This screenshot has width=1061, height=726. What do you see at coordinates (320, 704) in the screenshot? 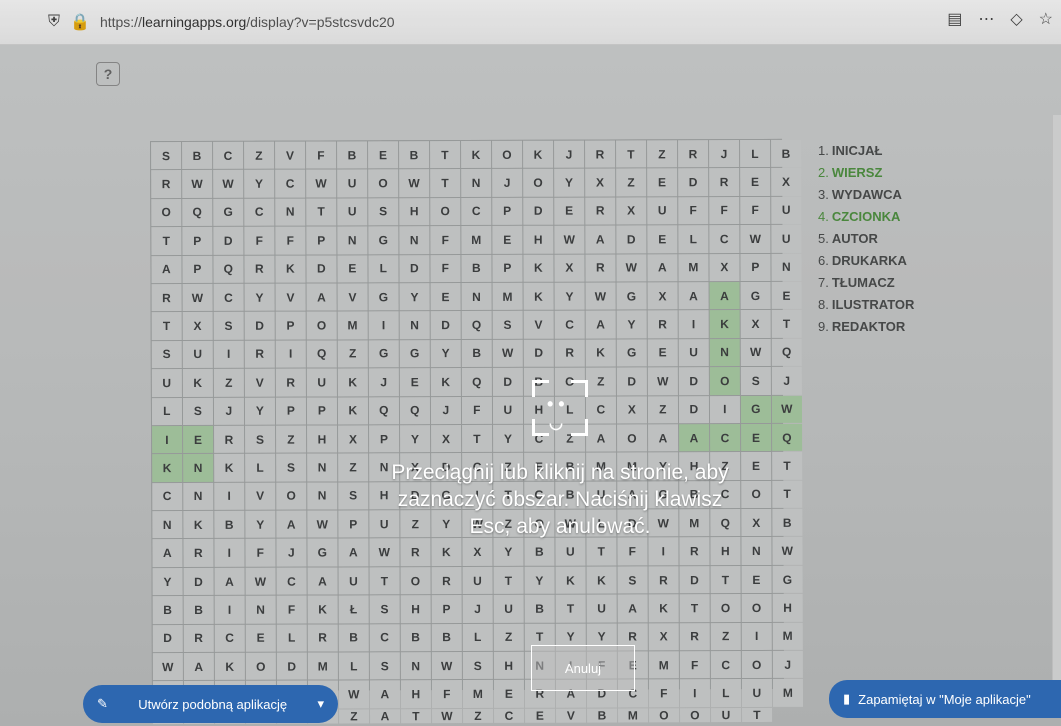
I see `chevron-down-icon: ▾` at bounding box center [320, 704].